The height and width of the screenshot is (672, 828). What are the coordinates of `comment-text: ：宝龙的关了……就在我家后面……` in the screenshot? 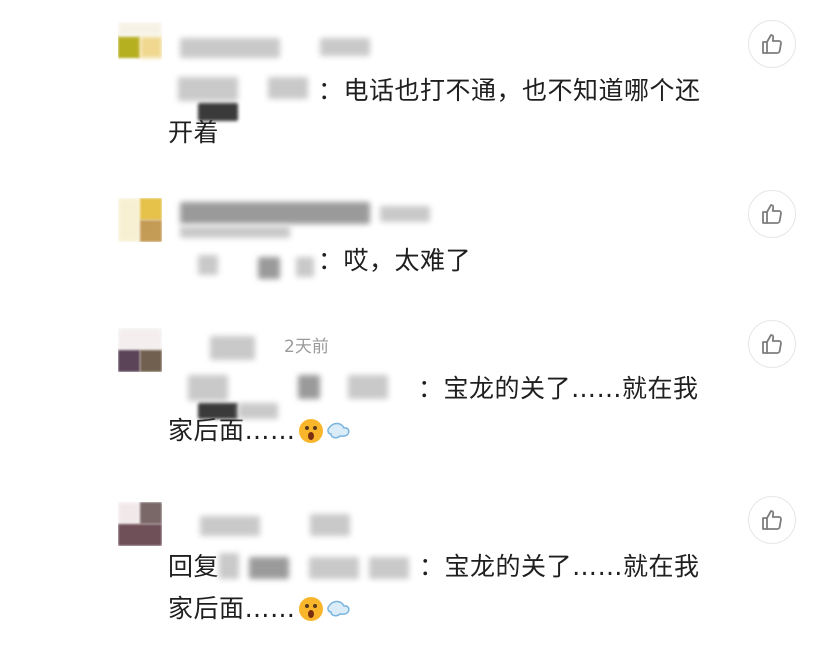 It's located at (443, 410).